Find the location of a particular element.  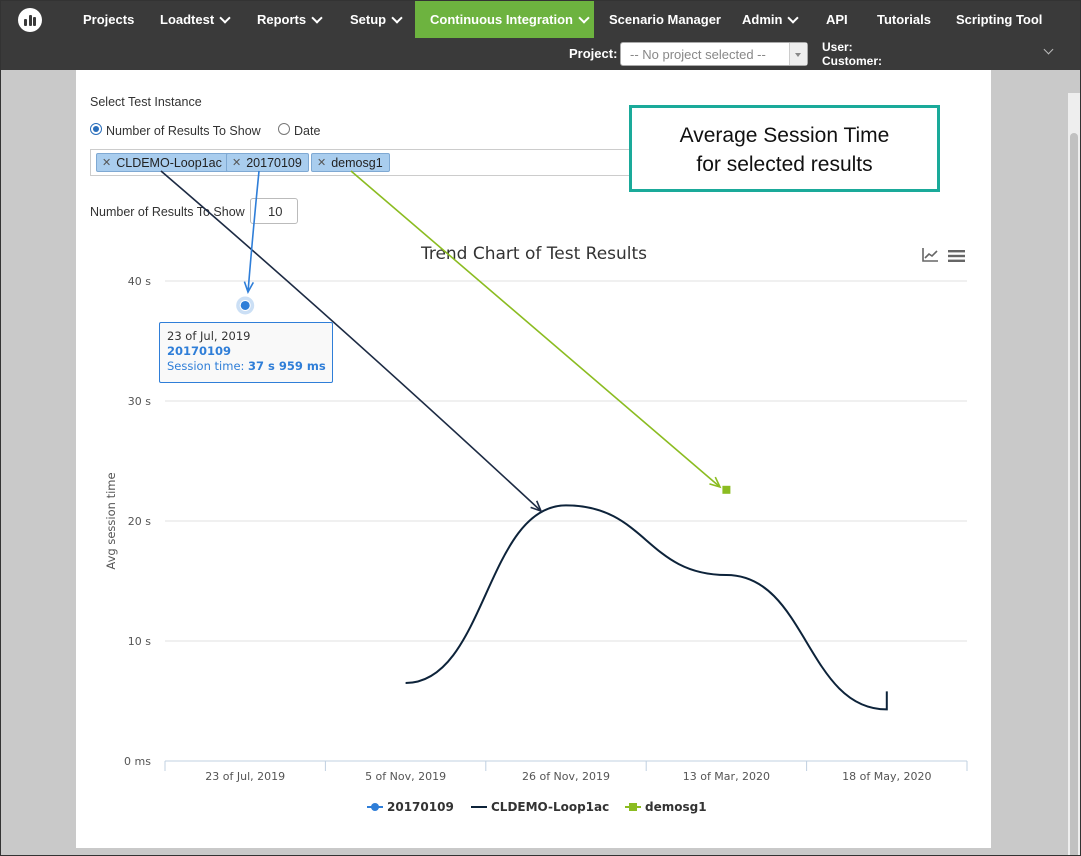

app-logo-icon is located at coordinates (30, 20).